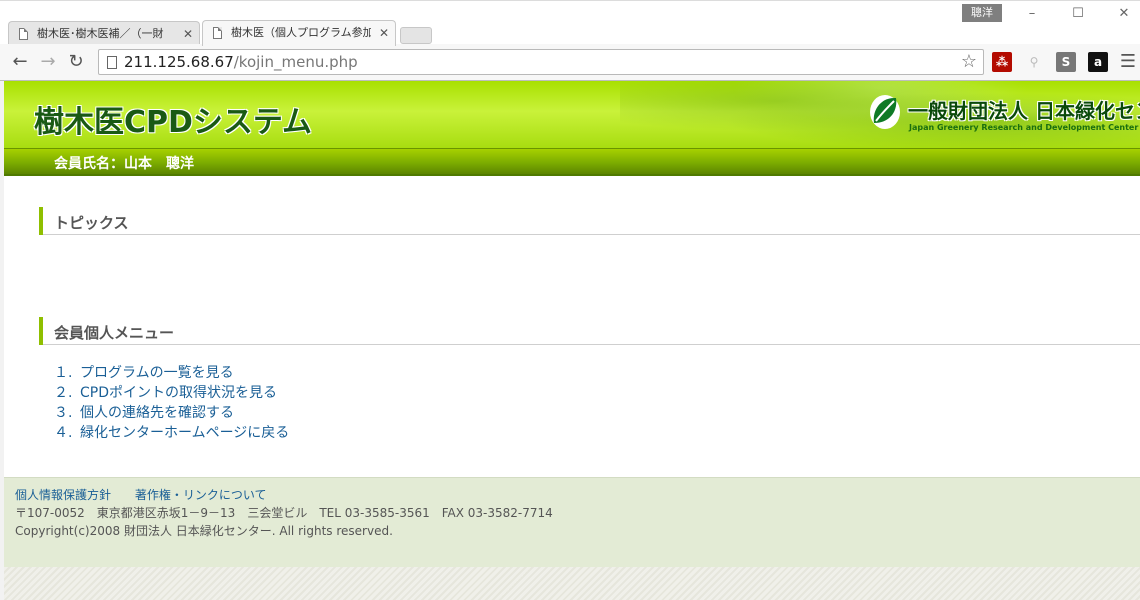 This screenshot has width=1140, height=600. I want to click on topics-heading: トピックス, so click(589, 221).